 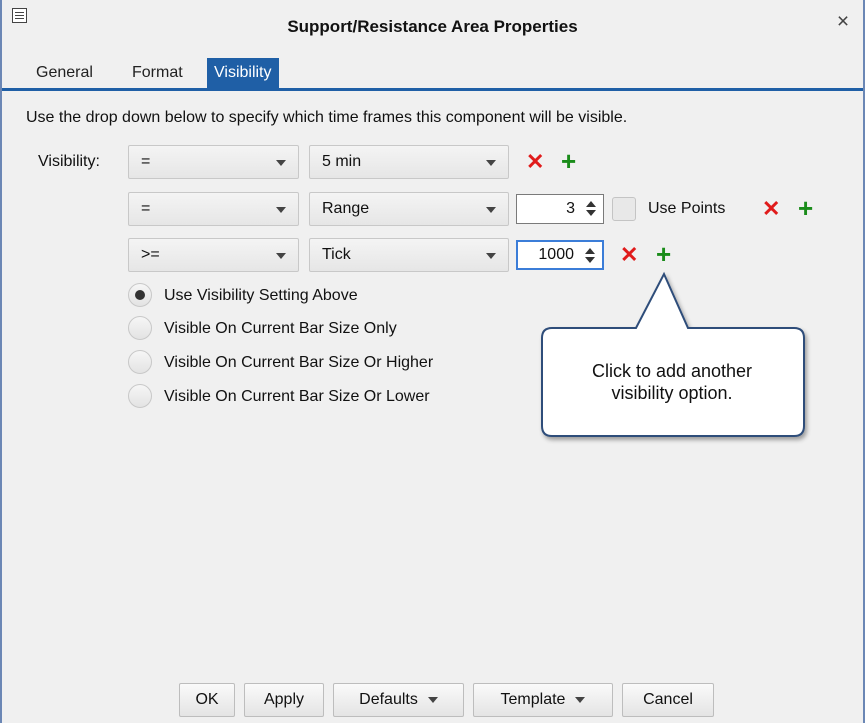 I want to click on radio-current-bar-or-lower, so click(x=140, y=396).